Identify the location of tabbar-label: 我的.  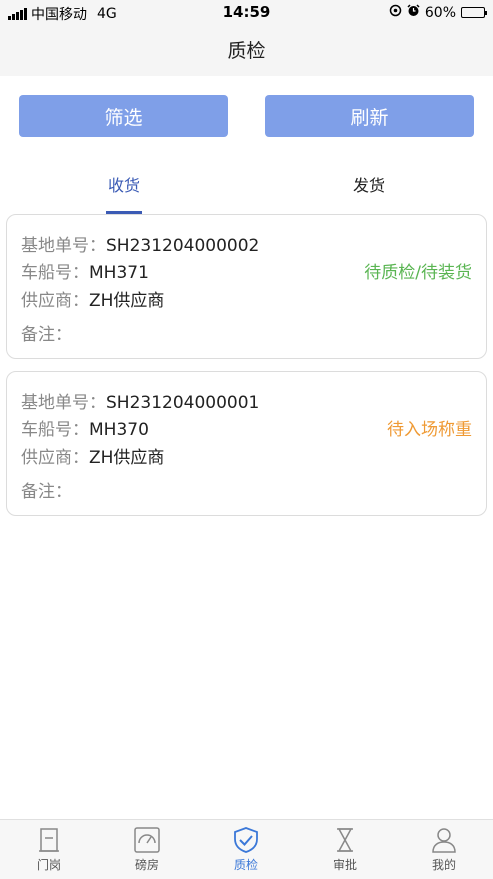
(443, 865).